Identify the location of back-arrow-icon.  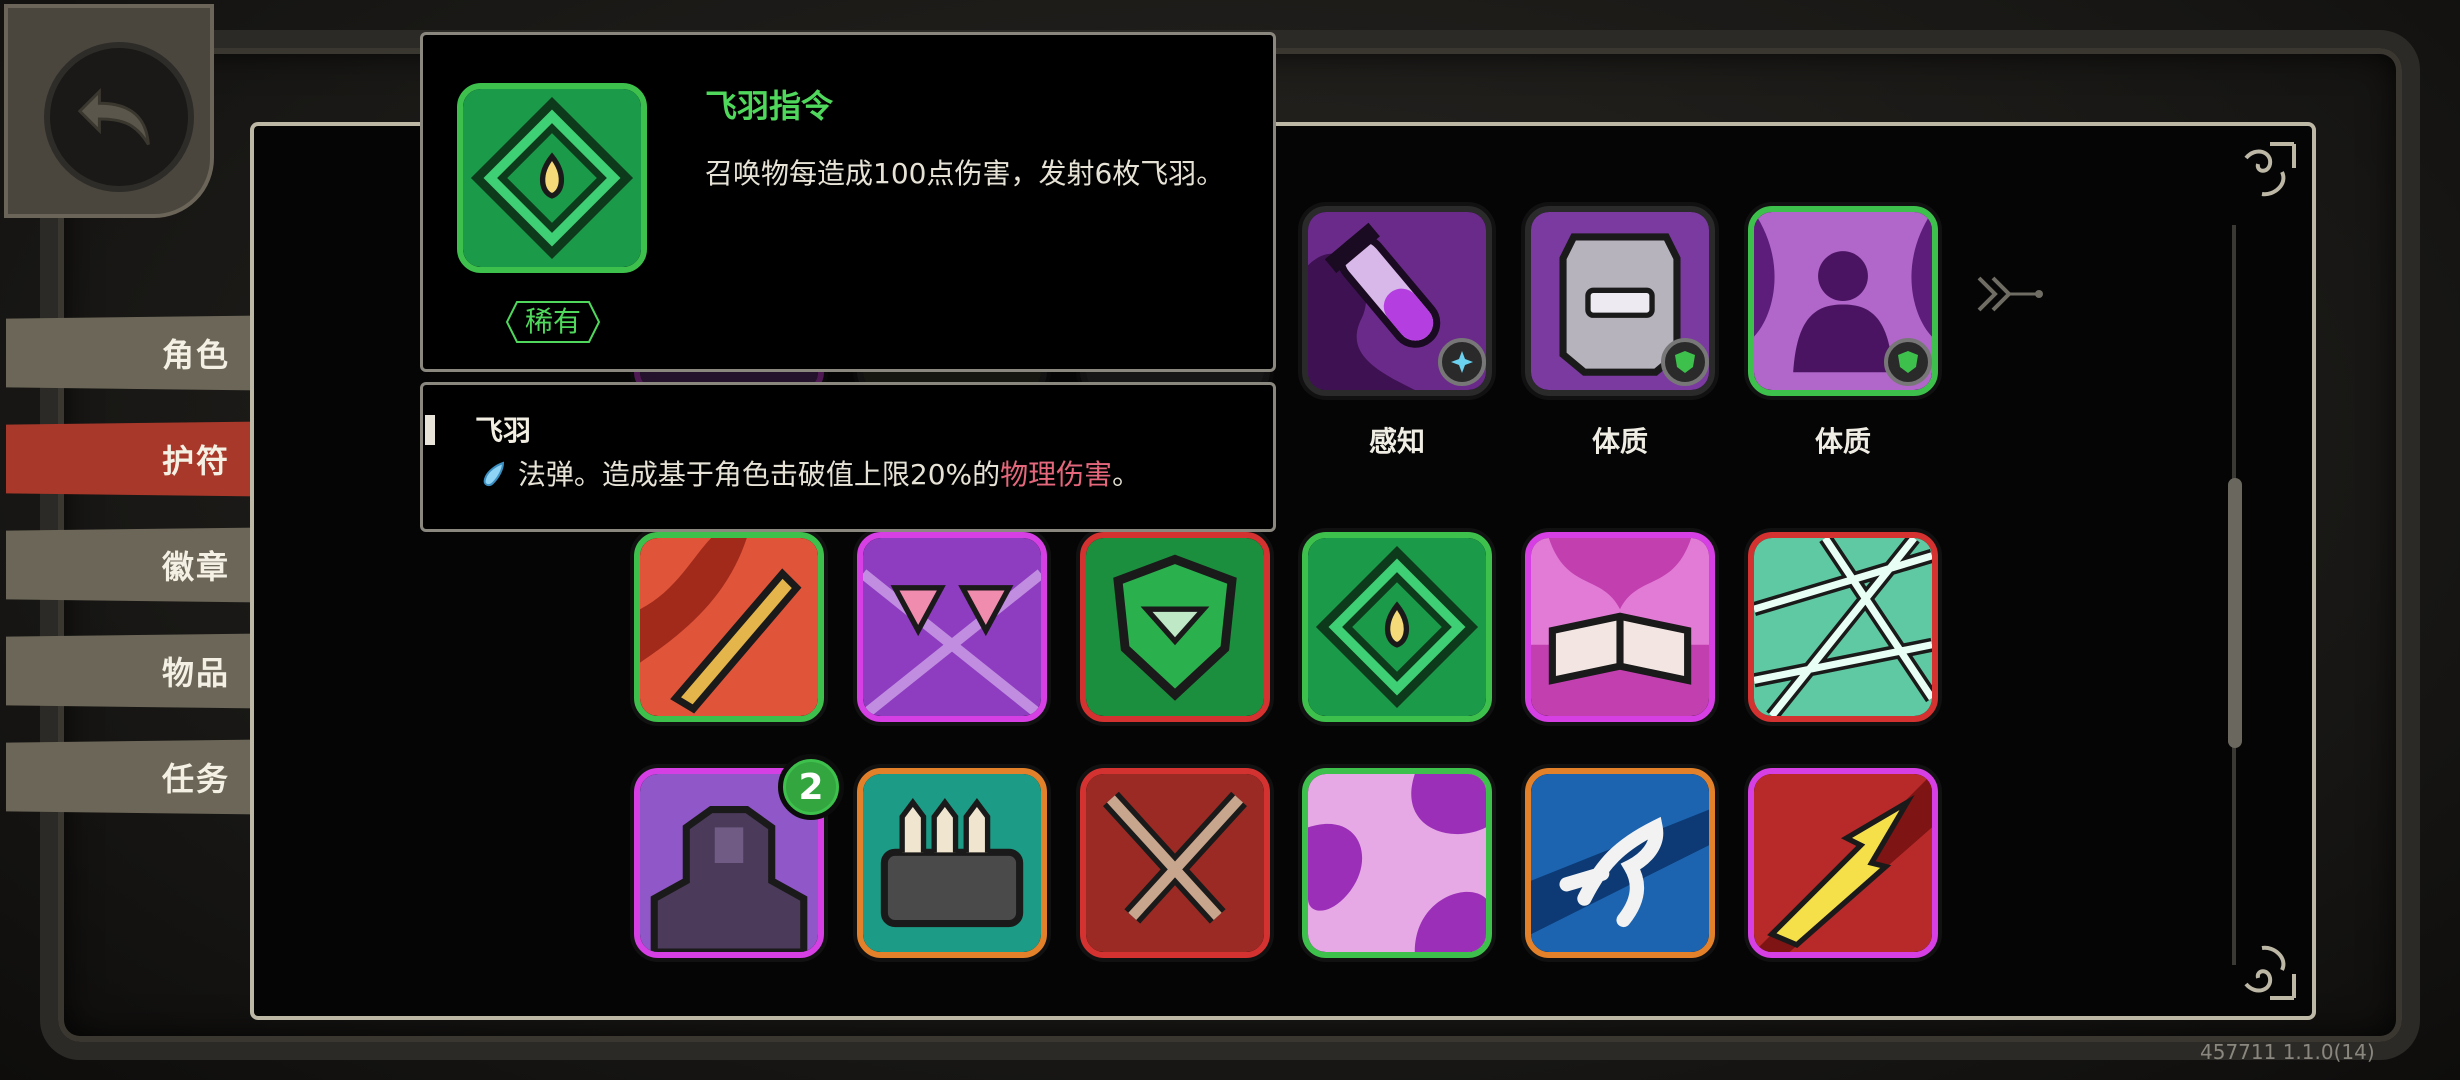
(119, 117).